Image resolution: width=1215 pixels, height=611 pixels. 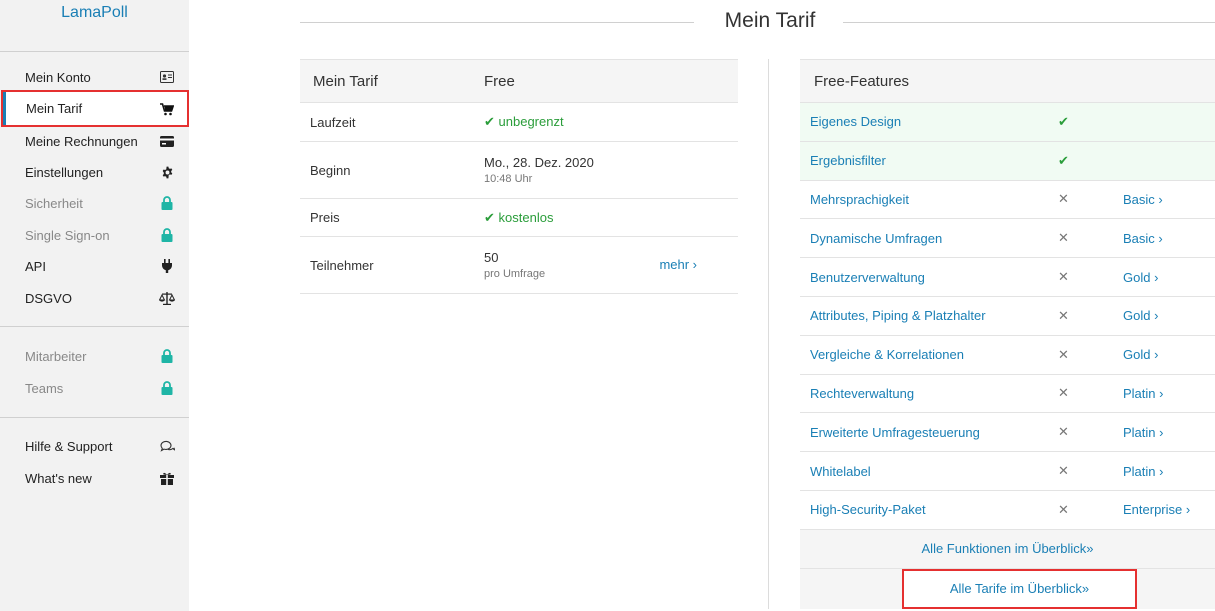 I want to click on sidebar-item-meine-rechnungen: Meine Rechnungen, so click(x=94, y=141).